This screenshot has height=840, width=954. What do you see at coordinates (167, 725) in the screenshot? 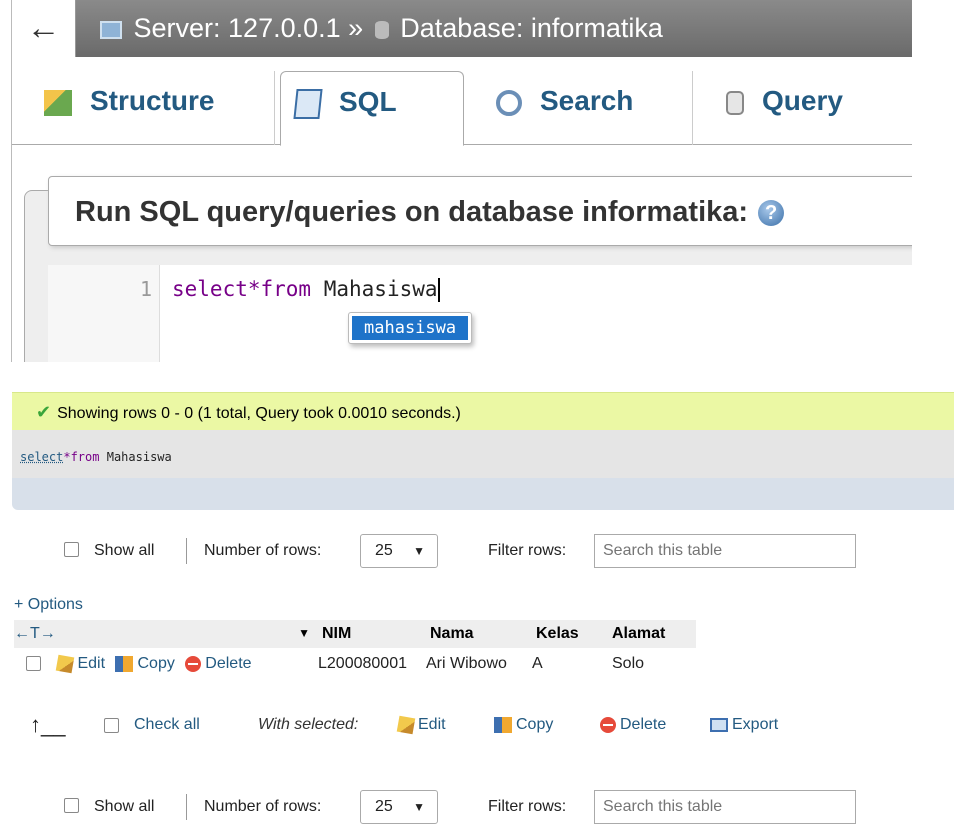
I see `check-all-label: Check all` at bounding box center [167, 725].